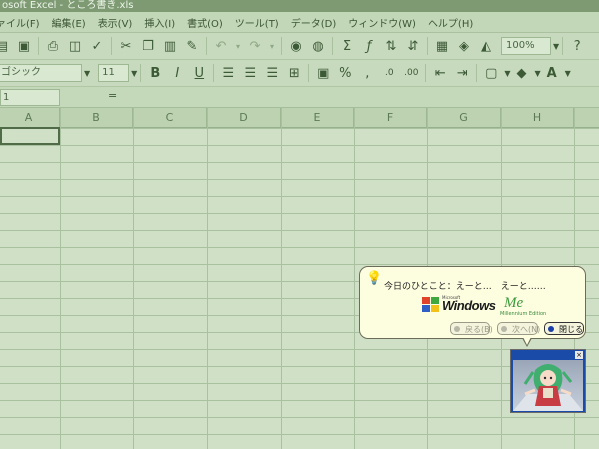  I want to click on column-header-g: G, so click(464, 117).